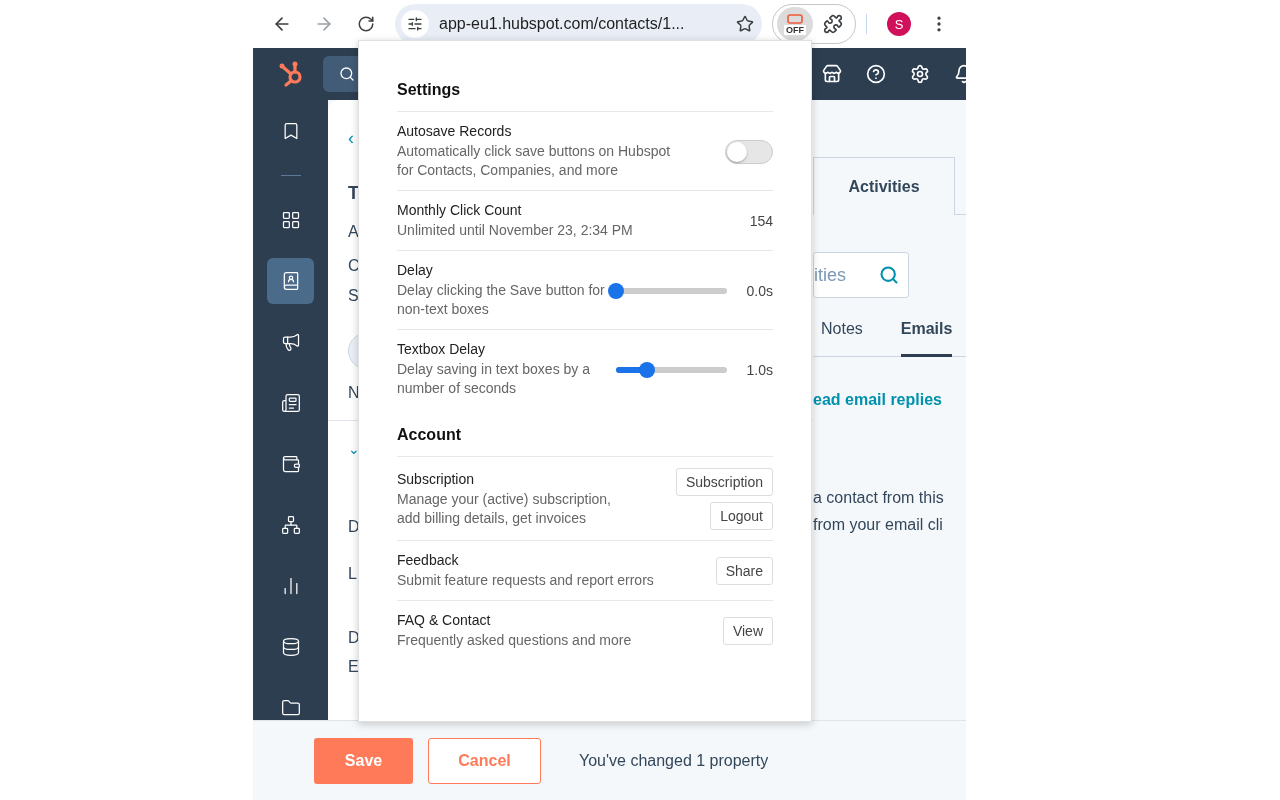 The image size is (1280, 800). I want to click on record-text: T, so click(353, 194).